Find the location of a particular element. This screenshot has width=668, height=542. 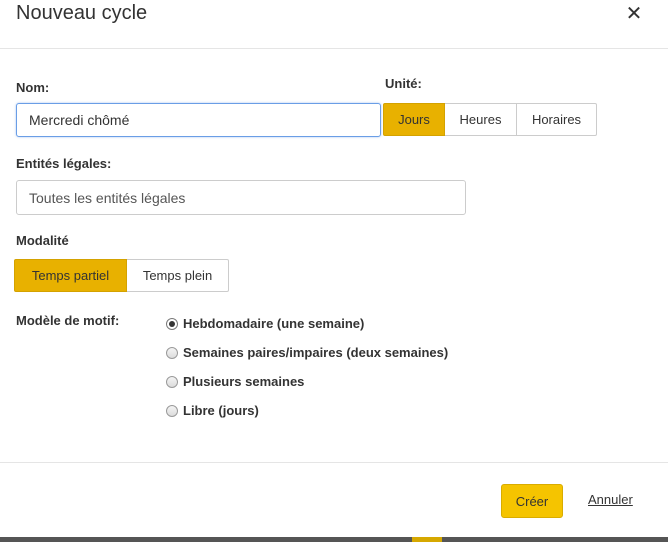

unit-days-button: Jours is located at coordinates (414, 119).